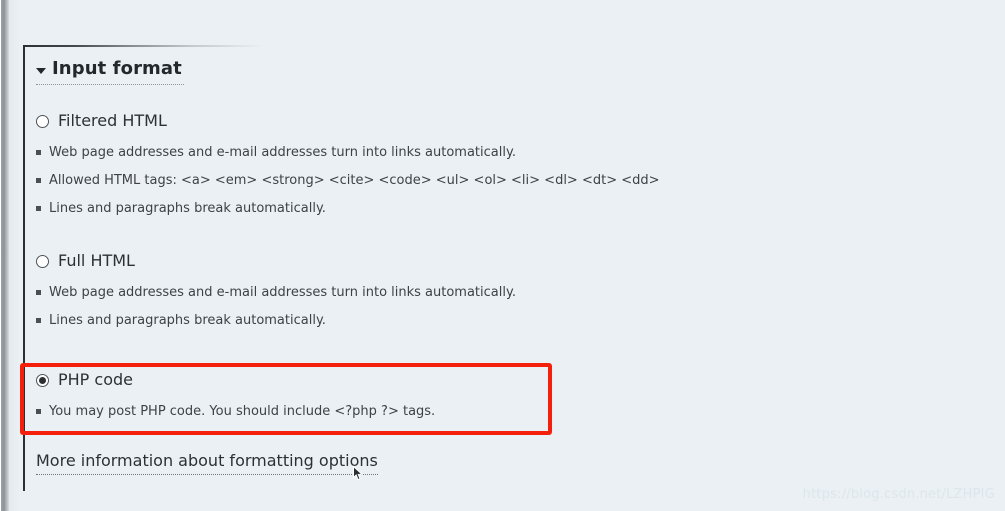 The image size is (1005, 511). I want to click on input-format-legend-label: Input format, so click(117, 68).